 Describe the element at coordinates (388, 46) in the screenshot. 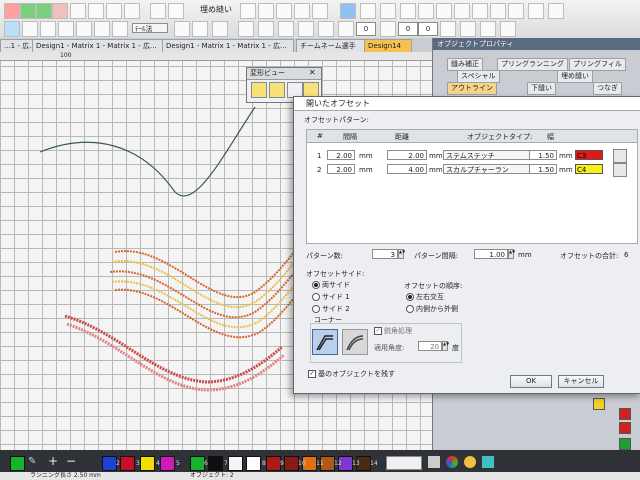

I see `tab-design14: Design14` at that location.